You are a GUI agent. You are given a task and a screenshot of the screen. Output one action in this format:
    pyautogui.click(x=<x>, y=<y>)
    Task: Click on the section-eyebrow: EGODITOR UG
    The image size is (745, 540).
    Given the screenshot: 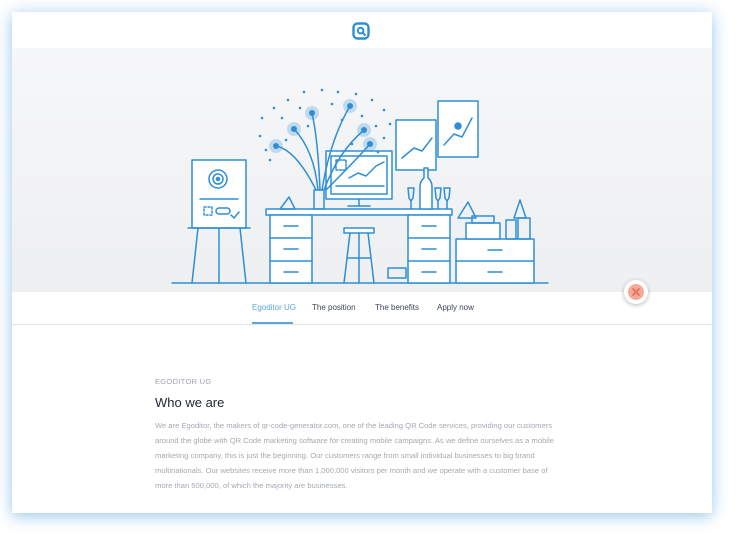 What is the action you would take?
    pyautogui.click(x=183, y=381)
    